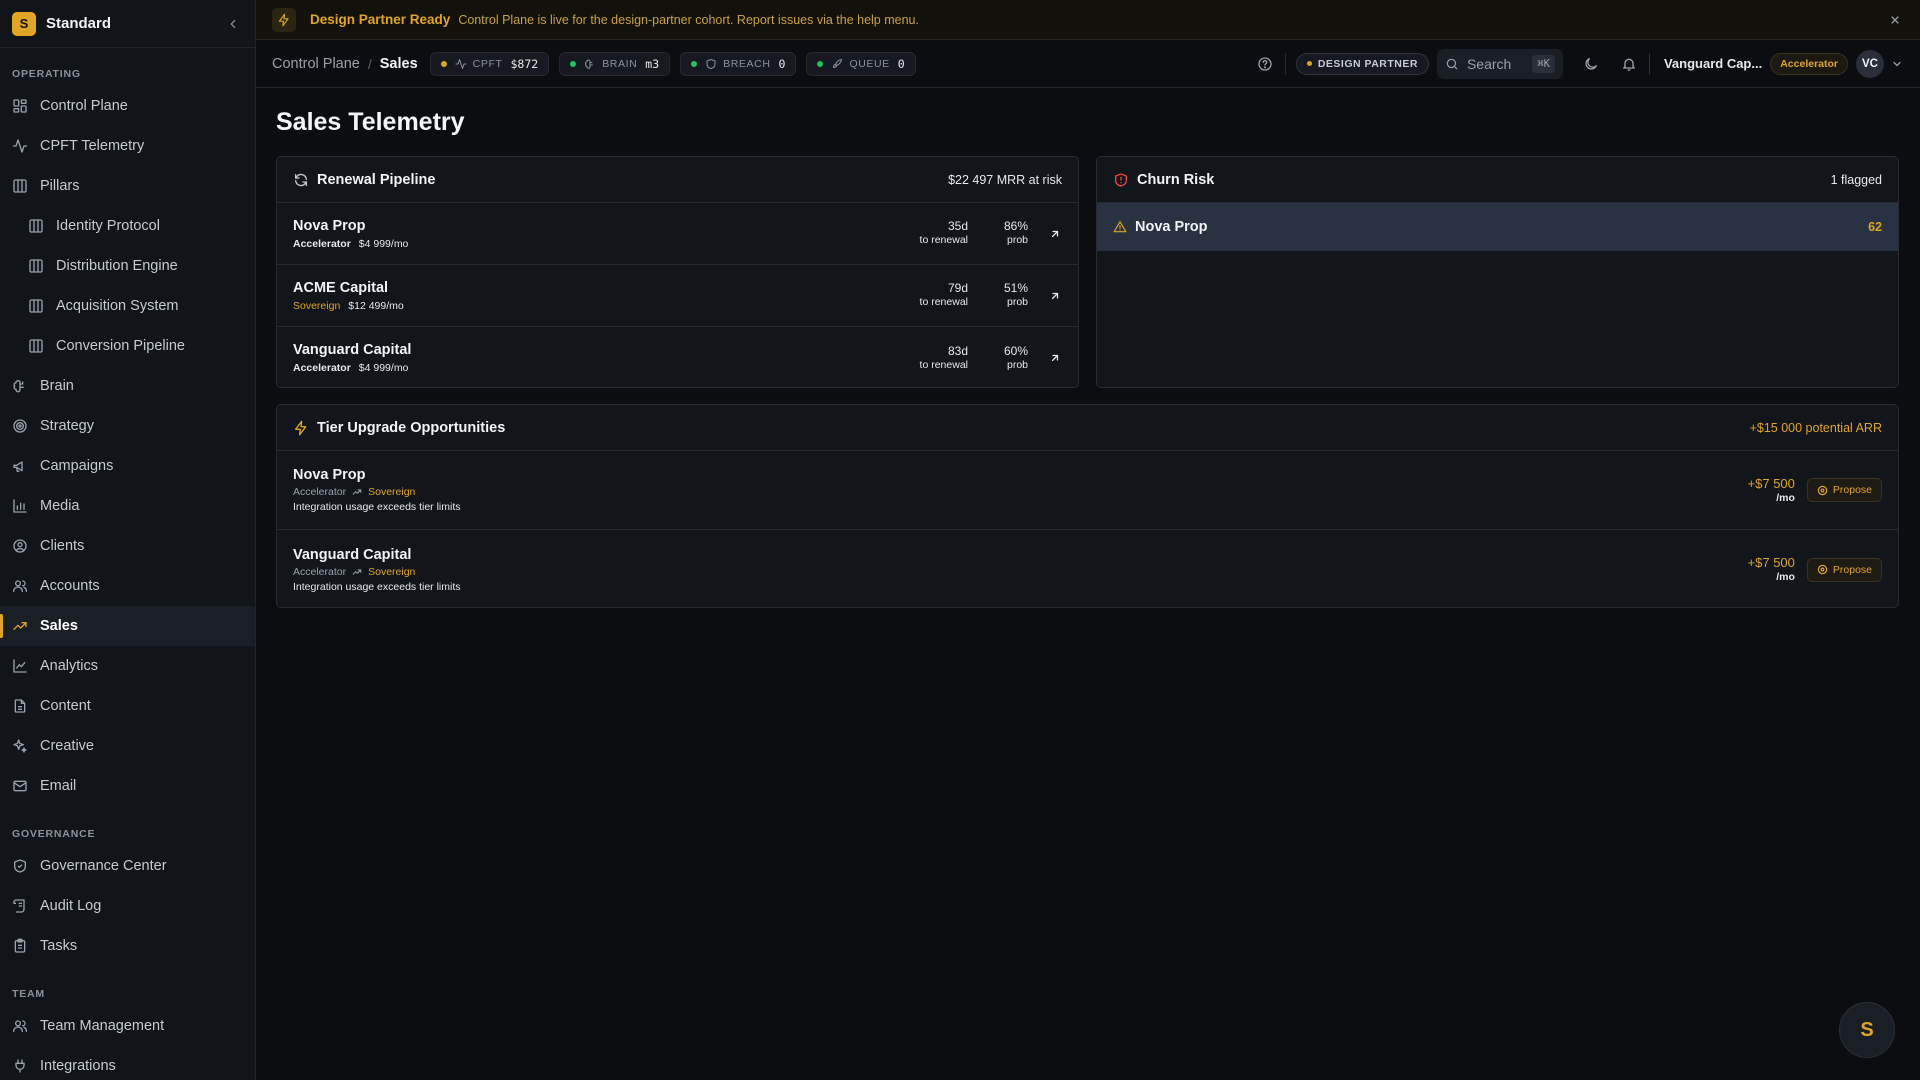  I want to click on sidebar-item-conversion-pipeline: Conversion Pipeline, so click(127, 346).